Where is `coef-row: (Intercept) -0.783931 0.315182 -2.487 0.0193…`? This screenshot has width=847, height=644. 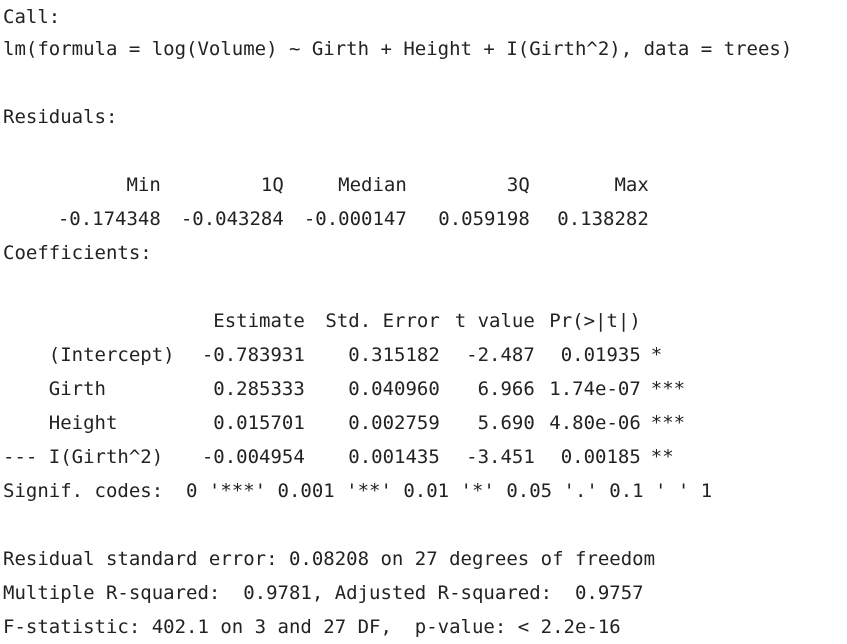 coef-row: (Intercept) -0.783931 0.315182 -2.487 0.0193… is located at coordinates (357, 335).